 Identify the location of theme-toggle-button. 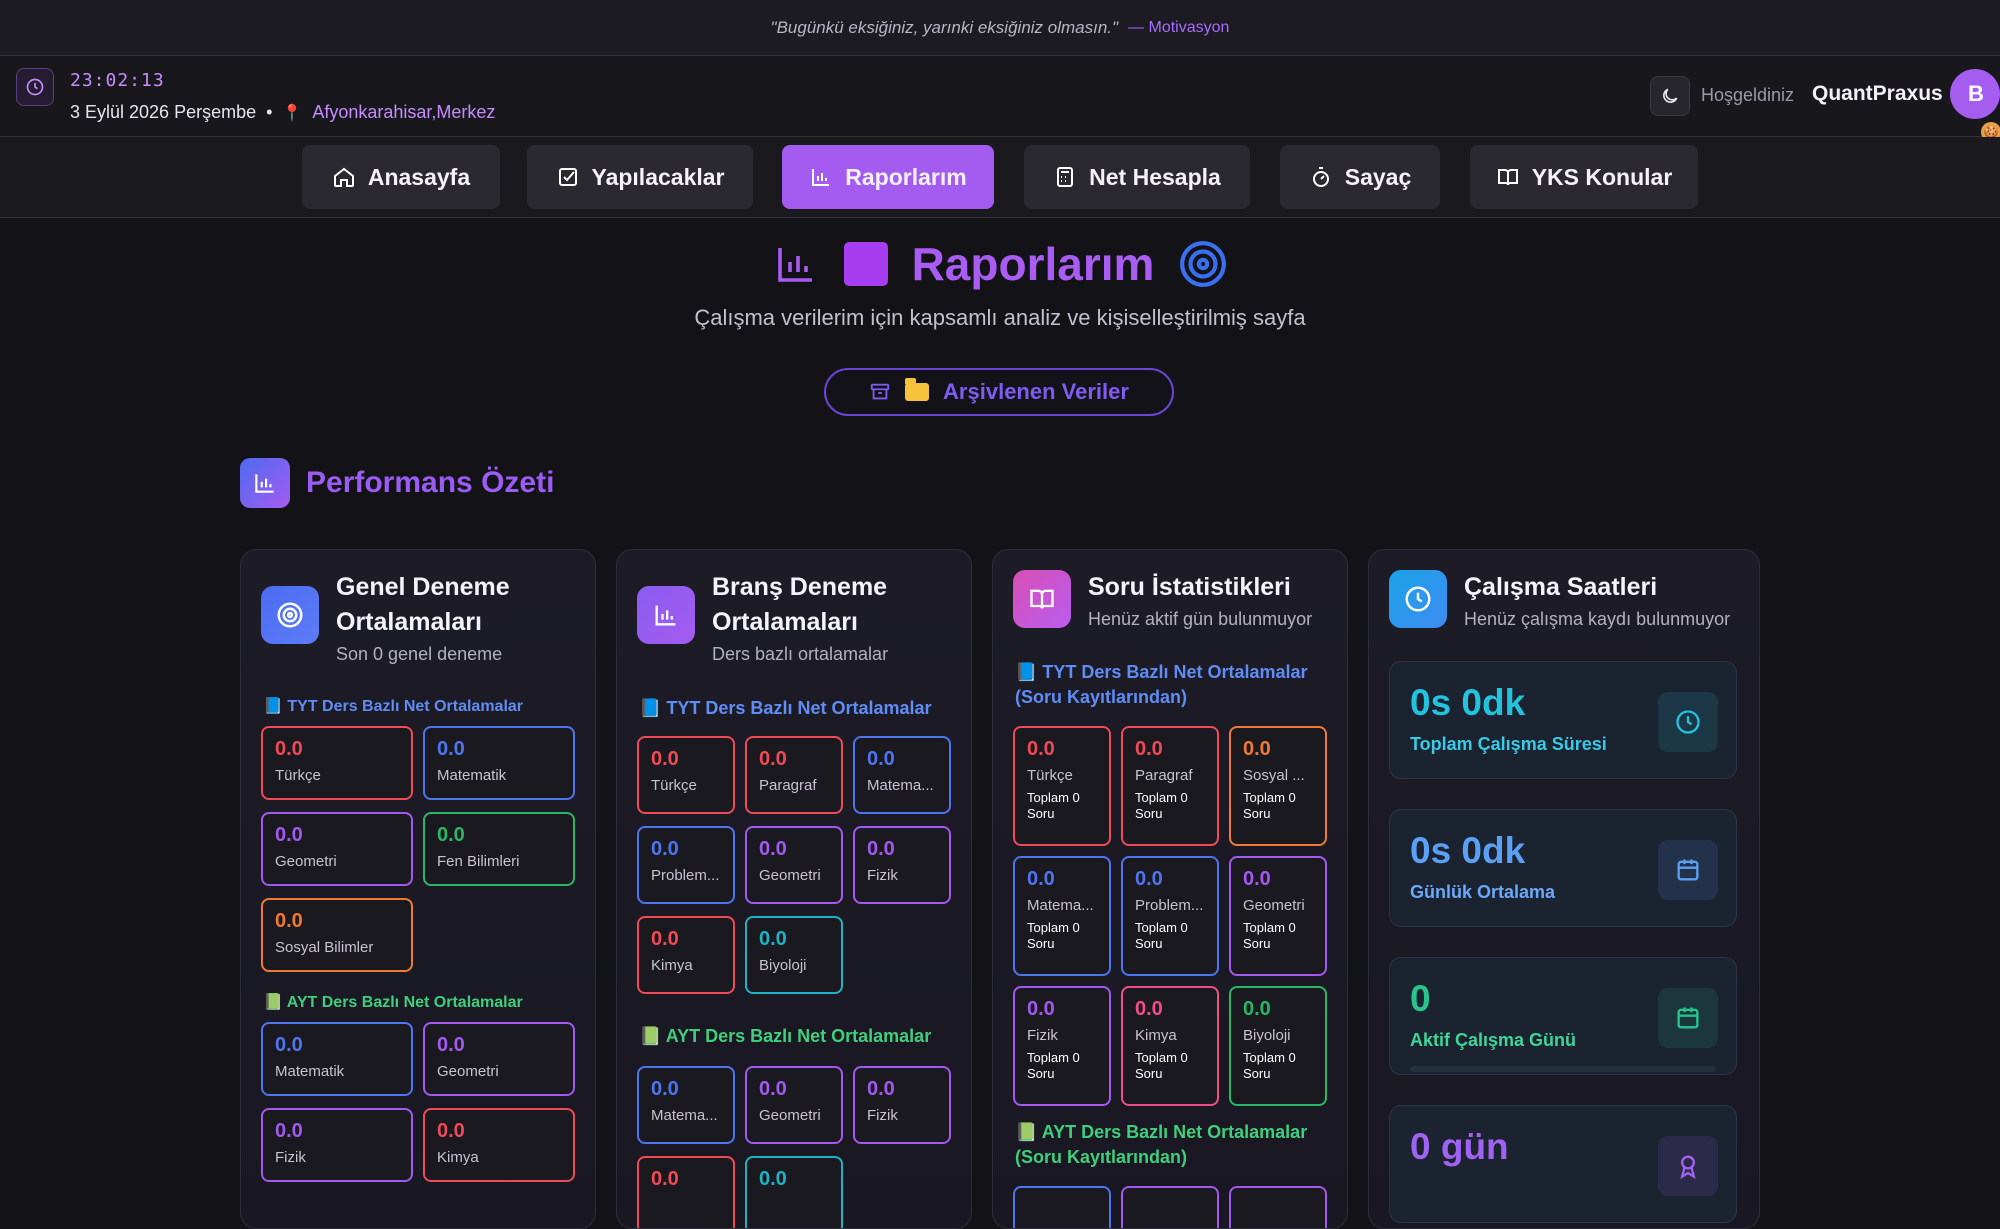
(1670, 96).